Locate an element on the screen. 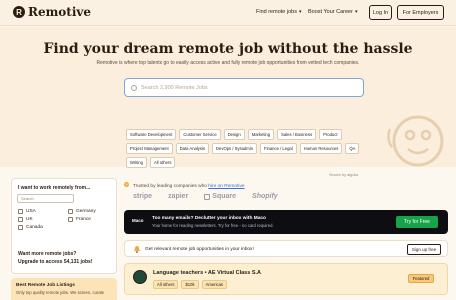 Image resolution: width=456 pixels, height=300 pixels. job-chips: All others $10k Americas is located at coordinates (190, 284).